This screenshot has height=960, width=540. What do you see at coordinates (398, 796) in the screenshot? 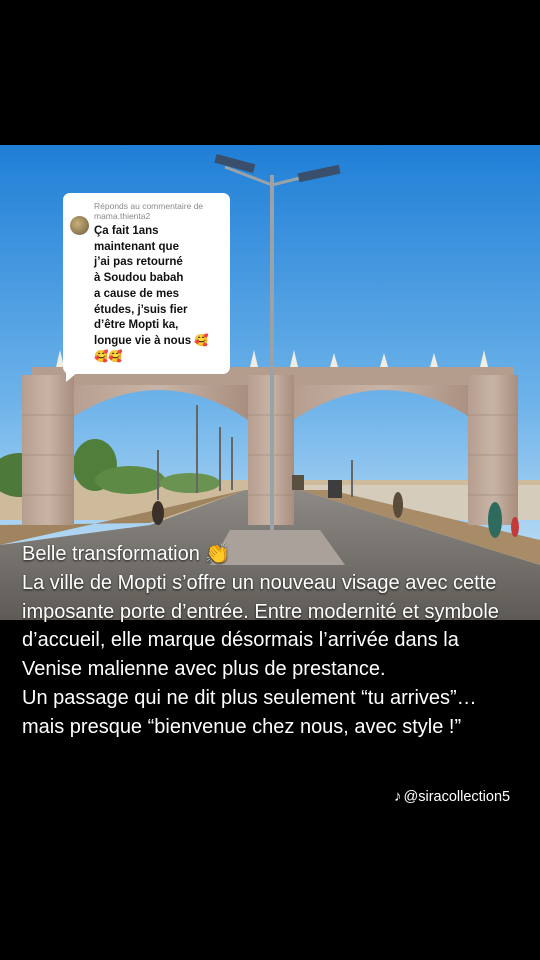
I see `tiktok-icon: ♪` at bounding box center [398, 796].